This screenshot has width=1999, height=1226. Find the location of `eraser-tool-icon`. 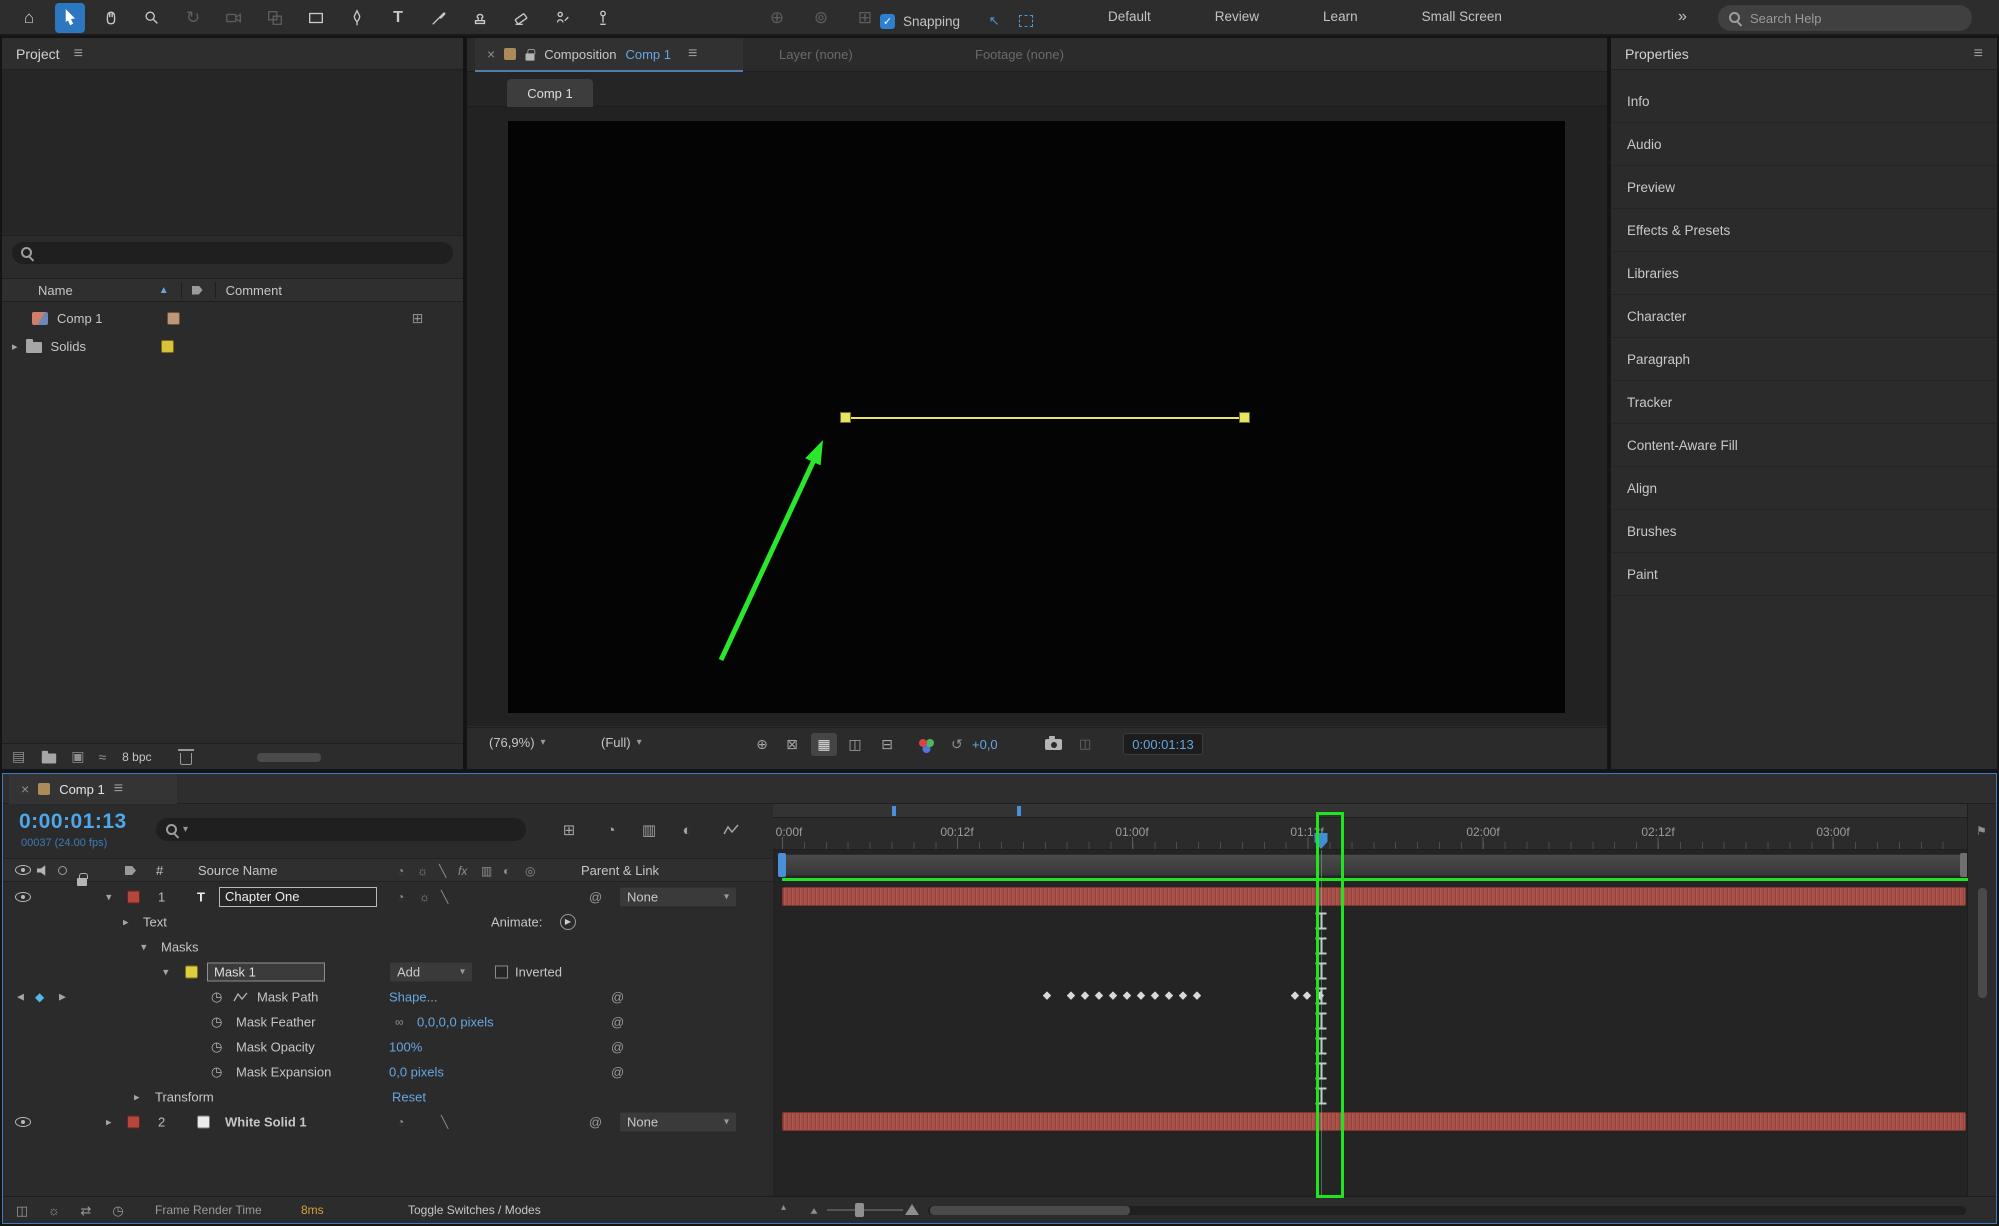

eraser-tool-icon is located at coordinates (521, 18).